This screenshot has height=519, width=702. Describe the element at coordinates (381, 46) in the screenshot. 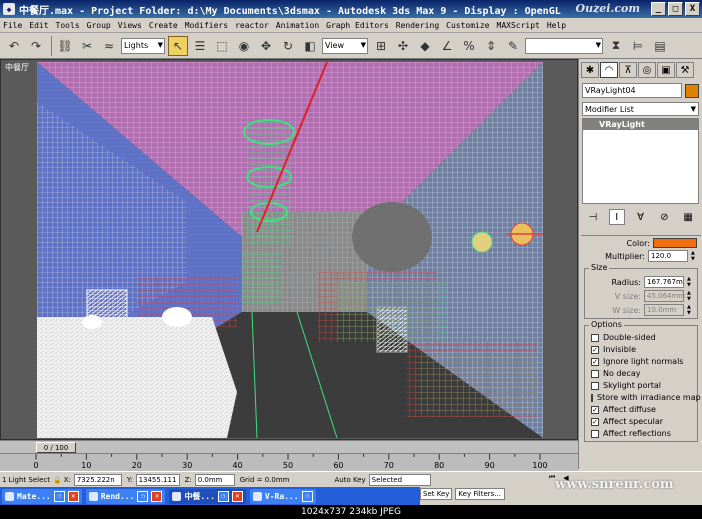

I see `pivot-center-icon: ⊞` at that location.